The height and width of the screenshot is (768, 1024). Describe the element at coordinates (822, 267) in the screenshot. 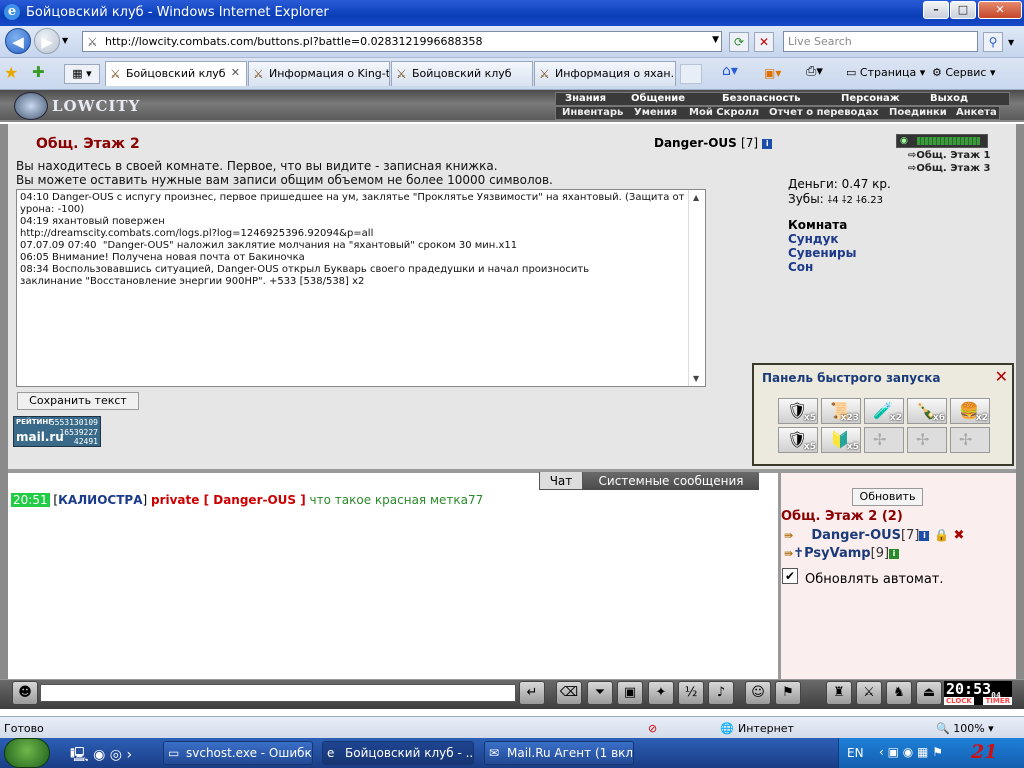

I see `sleep-link: Сон` at that location.